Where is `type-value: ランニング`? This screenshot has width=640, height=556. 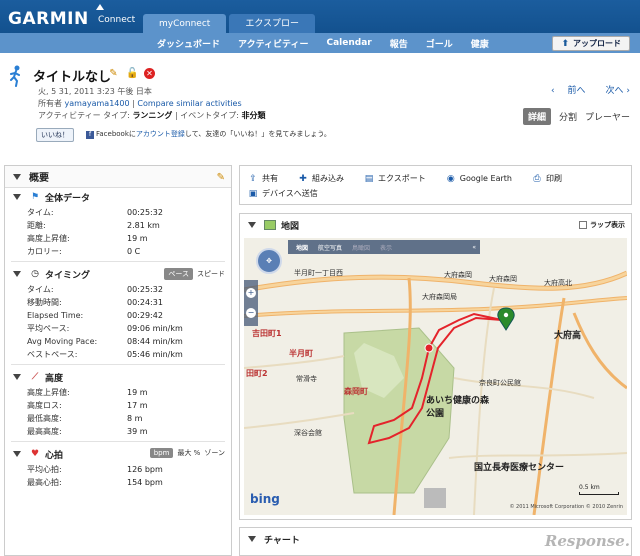 type-value: ランニング is located at coordinates (152, 115).